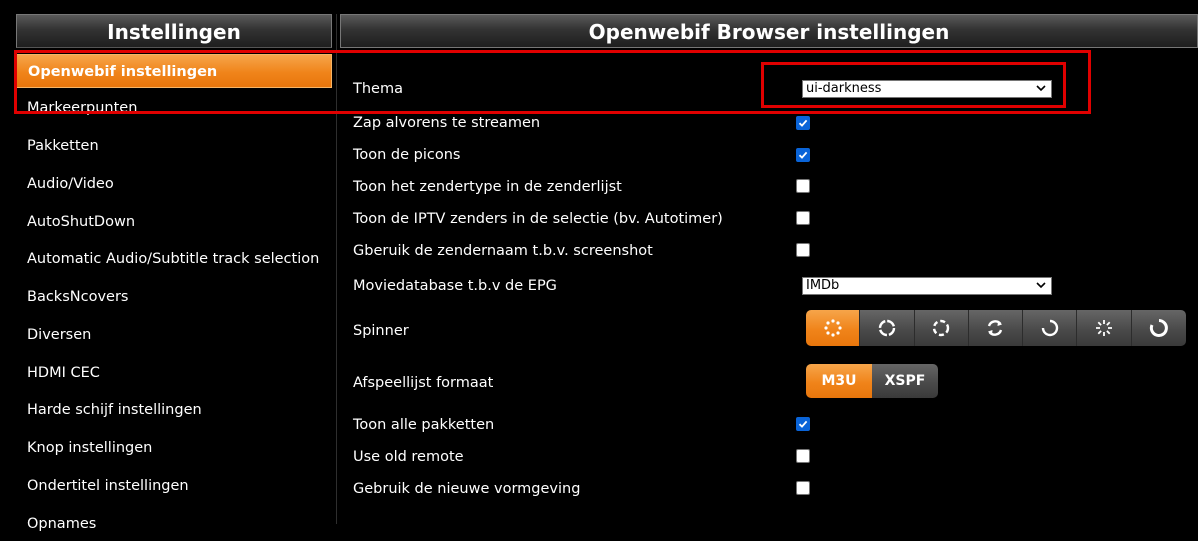 Image resolution: width=1198 pixels, height=541 pixels. I want to click on spinner-dots-icon, so click(833, 328).